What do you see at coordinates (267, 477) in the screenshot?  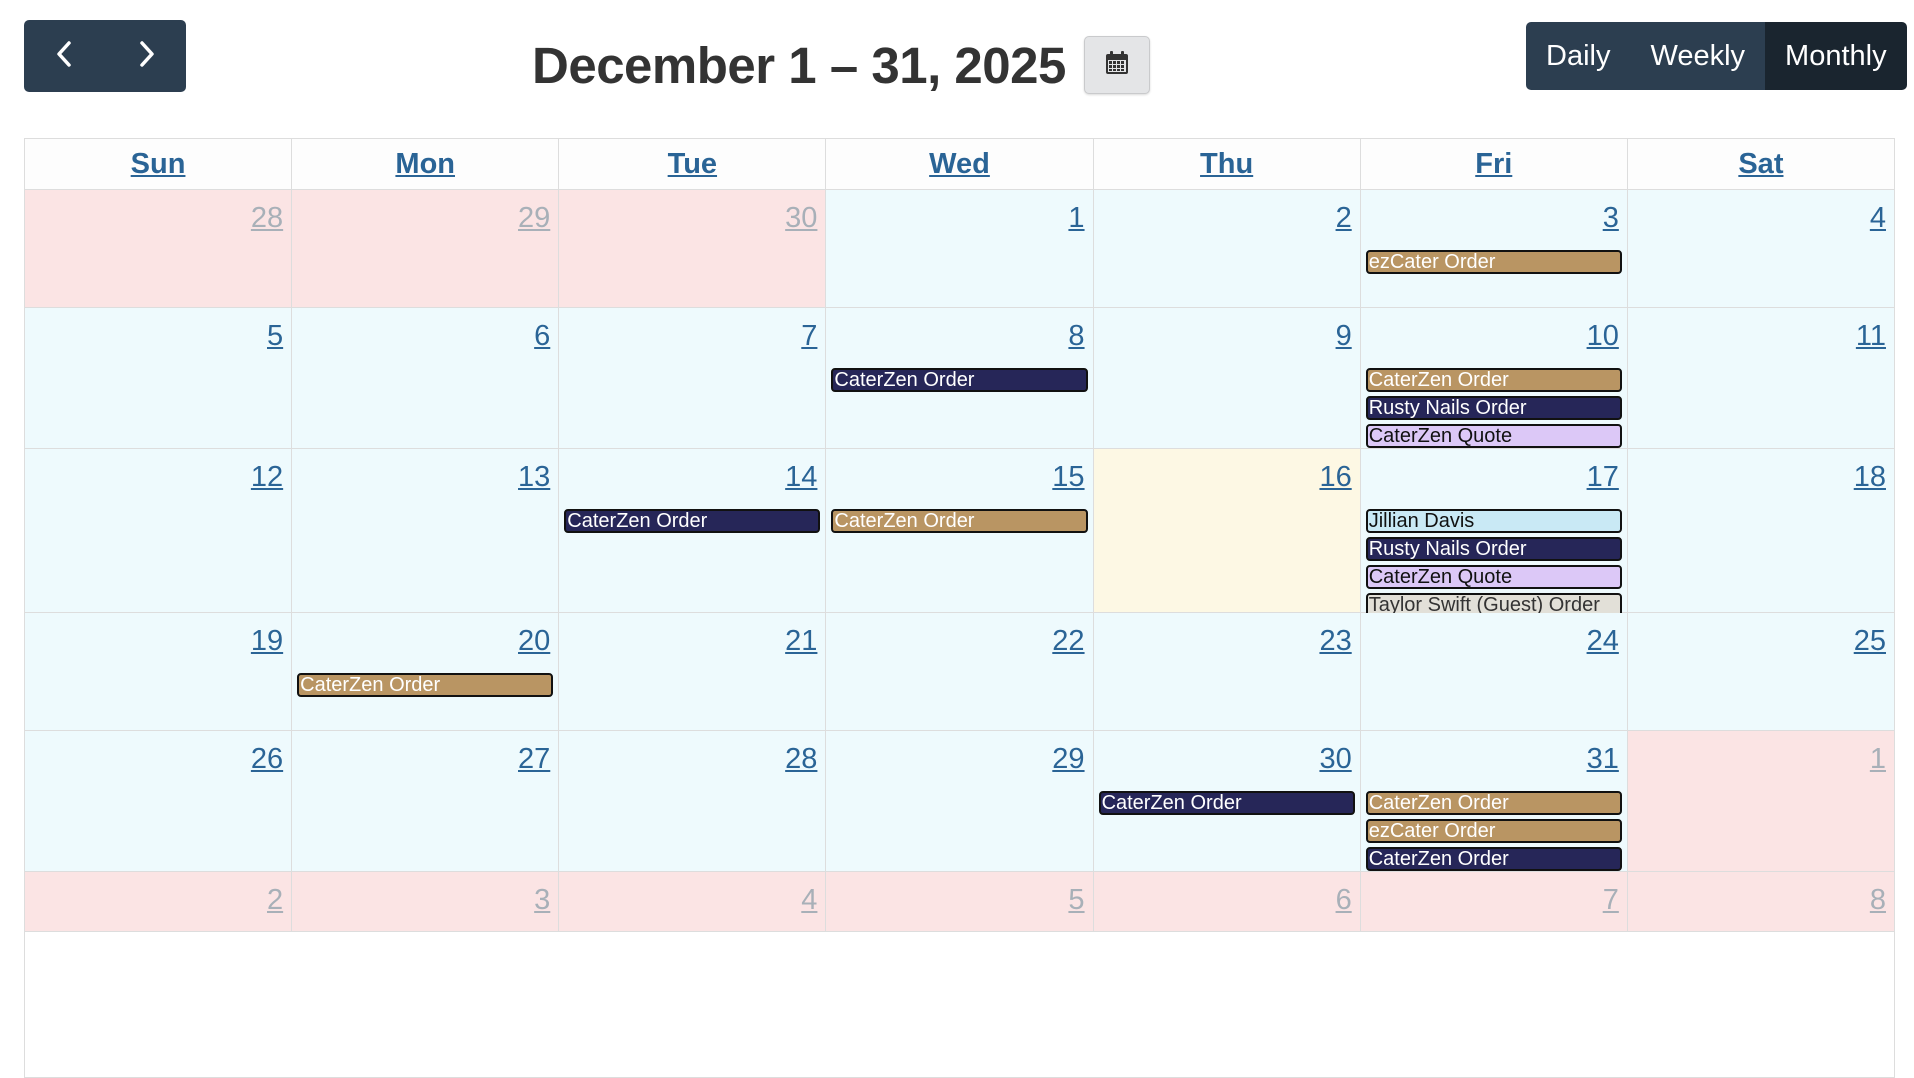 I see `day-number-link: 12` at bounding box center [267, 477].